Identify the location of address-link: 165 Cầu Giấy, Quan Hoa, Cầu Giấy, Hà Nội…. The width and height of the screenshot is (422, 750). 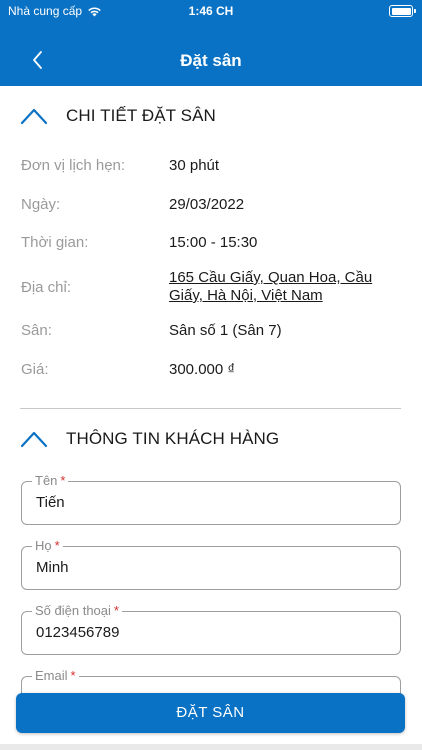
(279, 287).